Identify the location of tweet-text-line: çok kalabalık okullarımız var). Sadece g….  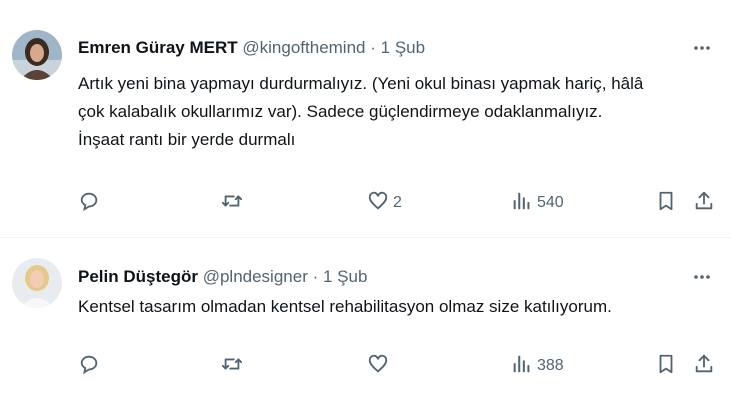
(340, 111).